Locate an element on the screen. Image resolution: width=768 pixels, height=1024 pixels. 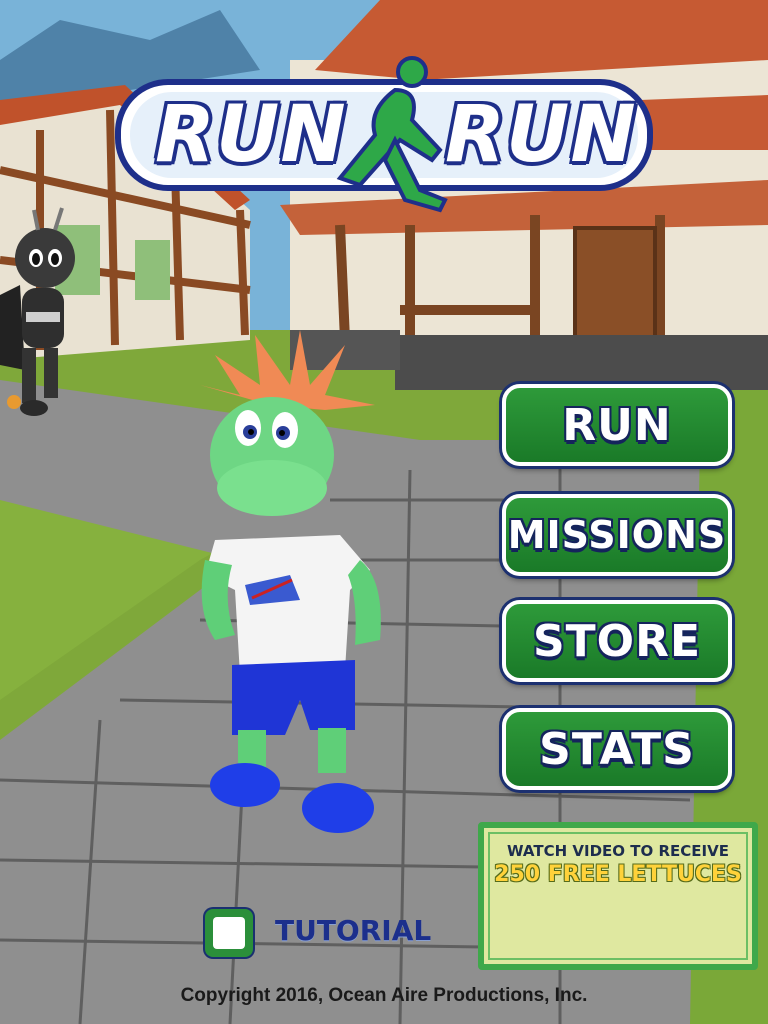
store-button-label: STORE is located at coordinates (617, 641).